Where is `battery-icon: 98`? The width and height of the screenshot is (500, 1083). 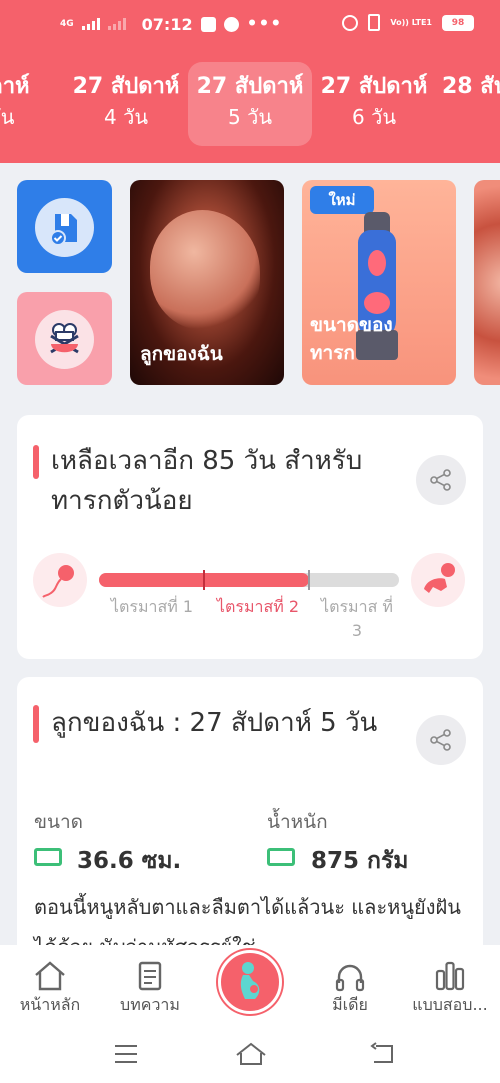
battery-icon: 98 is located at coordinates (458, 22).